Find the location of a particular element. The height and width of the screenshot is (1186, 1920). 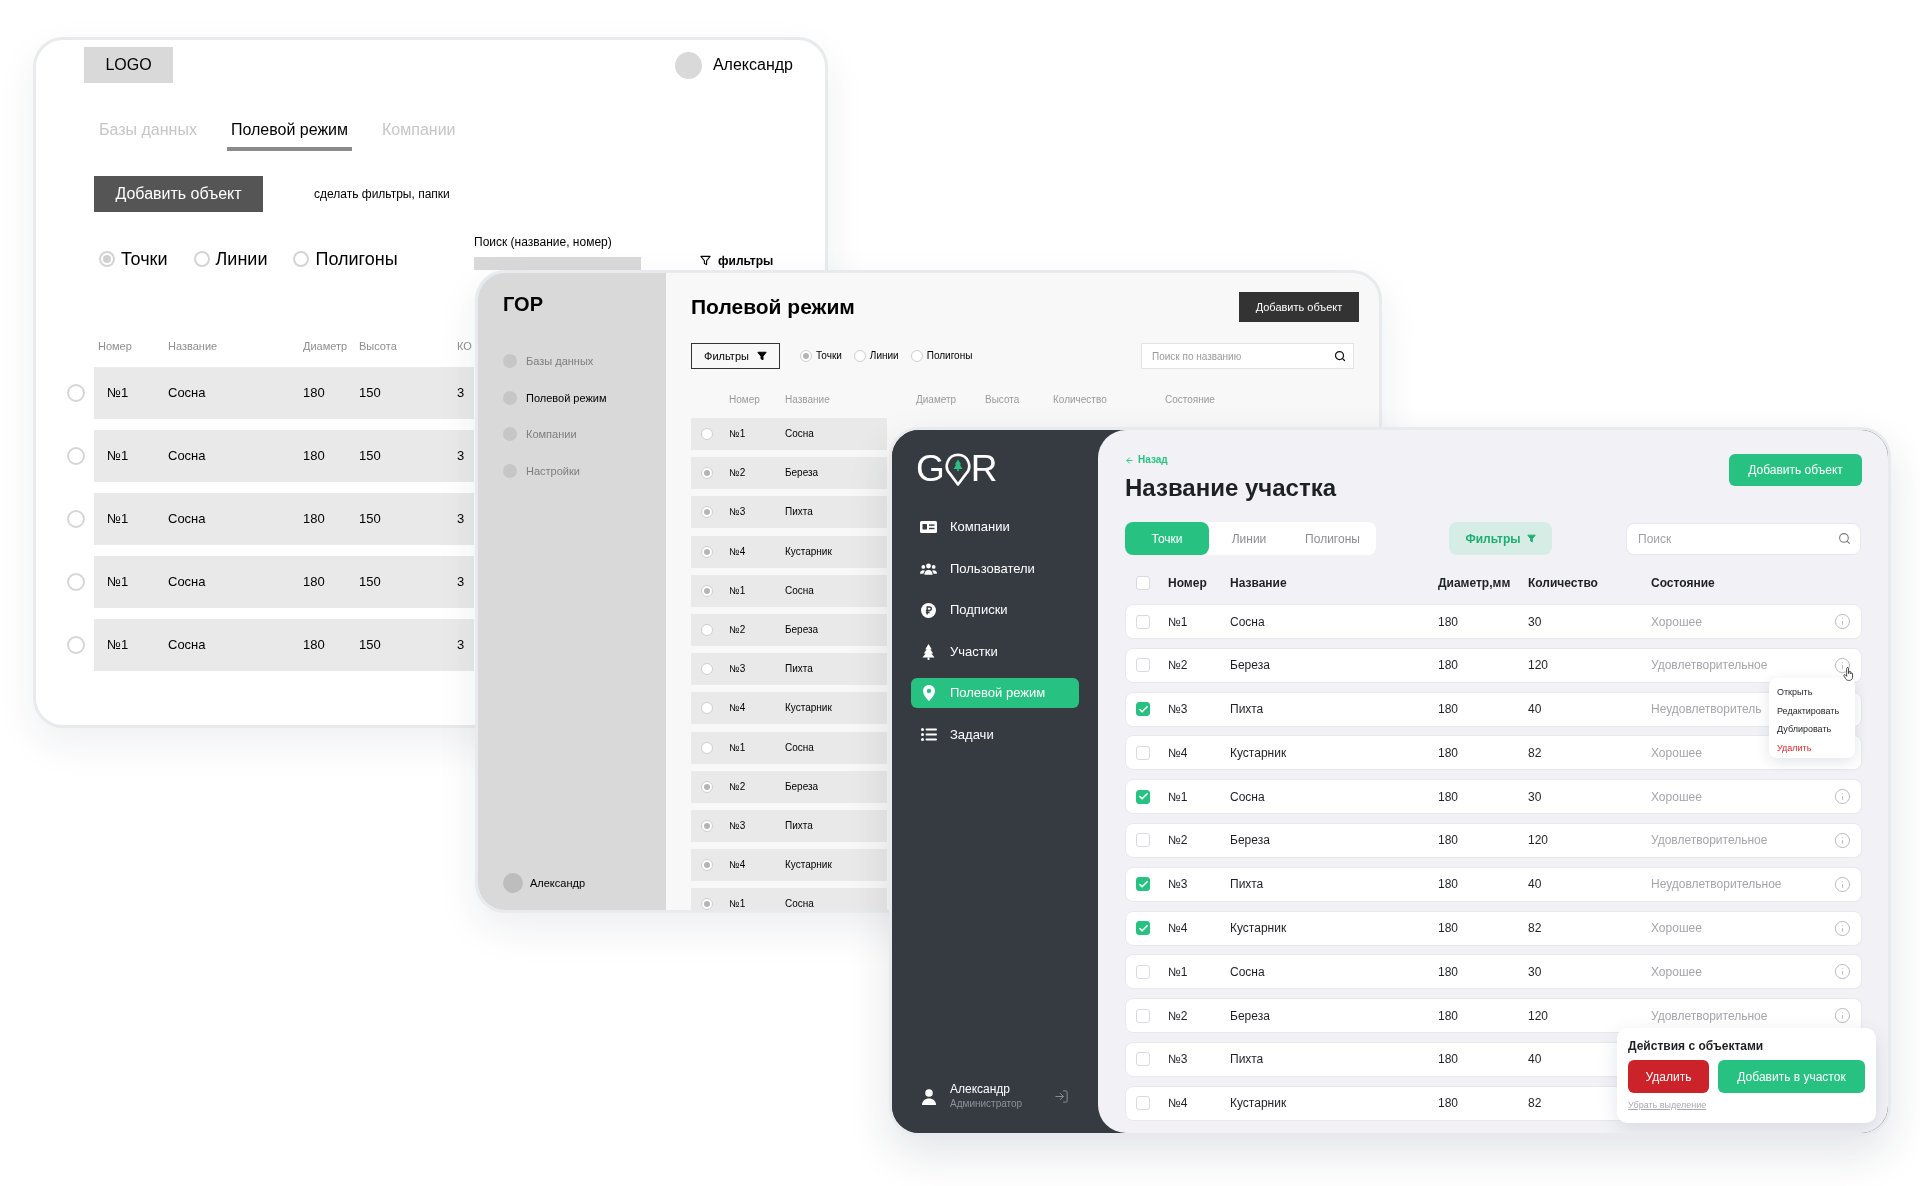

search-field is located at coordinates (557, 263).